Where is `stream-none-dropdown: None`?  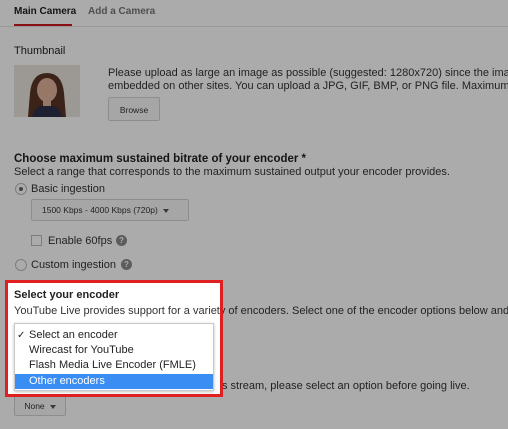 stream-none-dropdown: None is located at coordinates (40, 406).